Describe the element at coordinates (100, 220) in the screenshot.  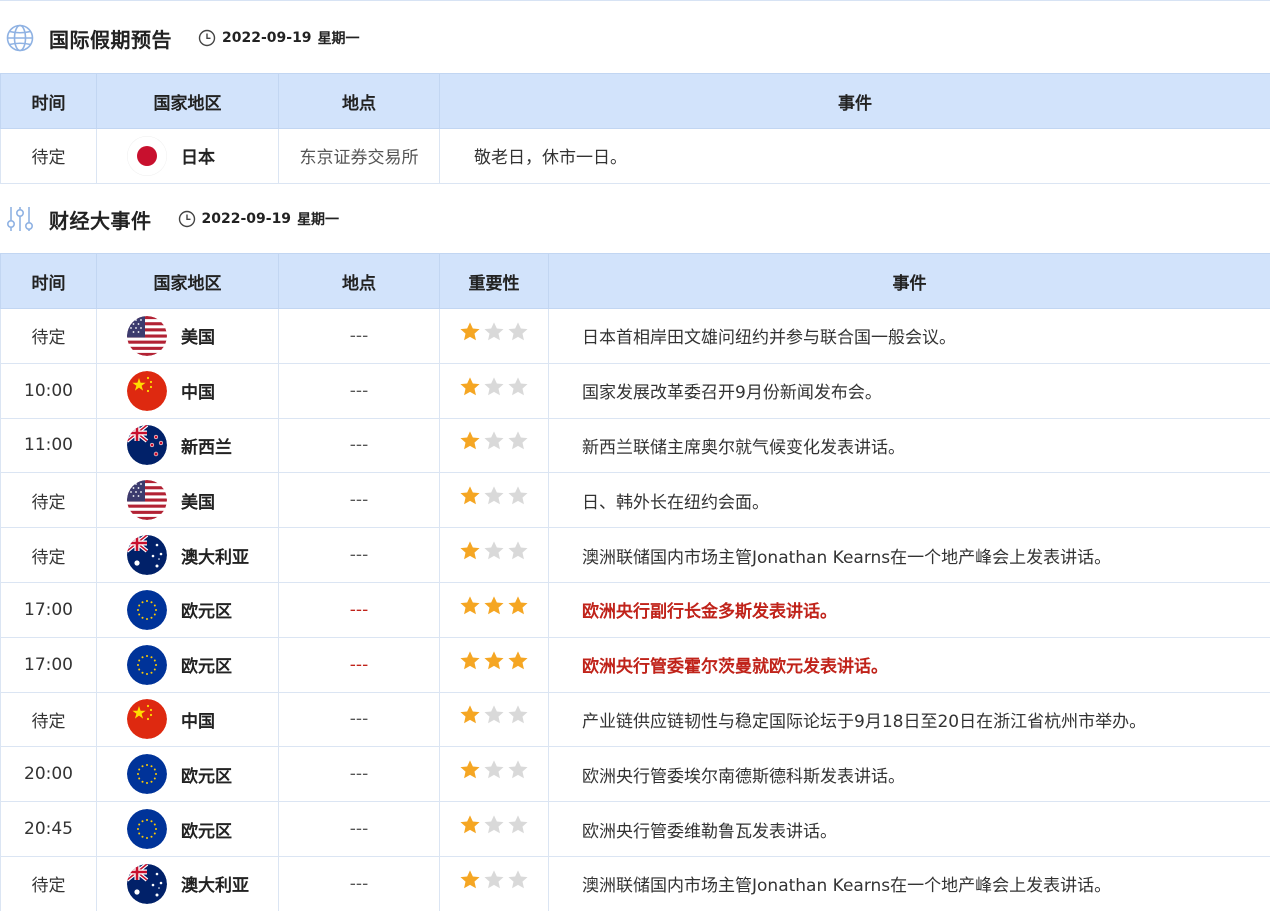
I see `events-section-title: 财经大事件` at that location.